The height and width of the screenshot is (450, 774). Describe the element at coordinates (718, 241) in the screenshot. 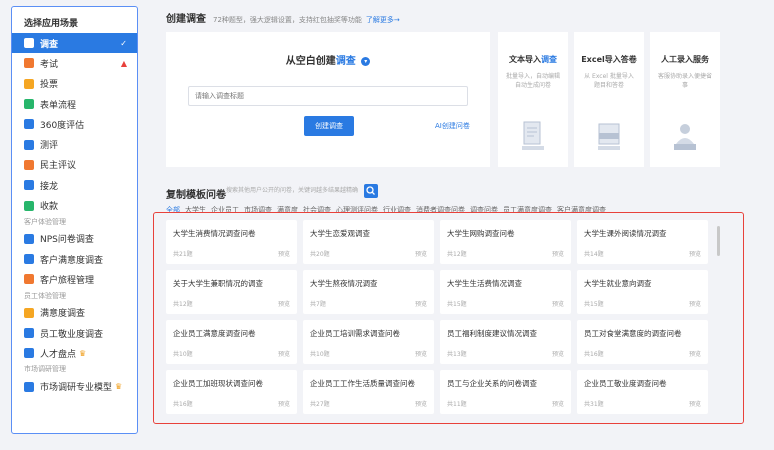

I see `scrollbar-thumb` at that location.